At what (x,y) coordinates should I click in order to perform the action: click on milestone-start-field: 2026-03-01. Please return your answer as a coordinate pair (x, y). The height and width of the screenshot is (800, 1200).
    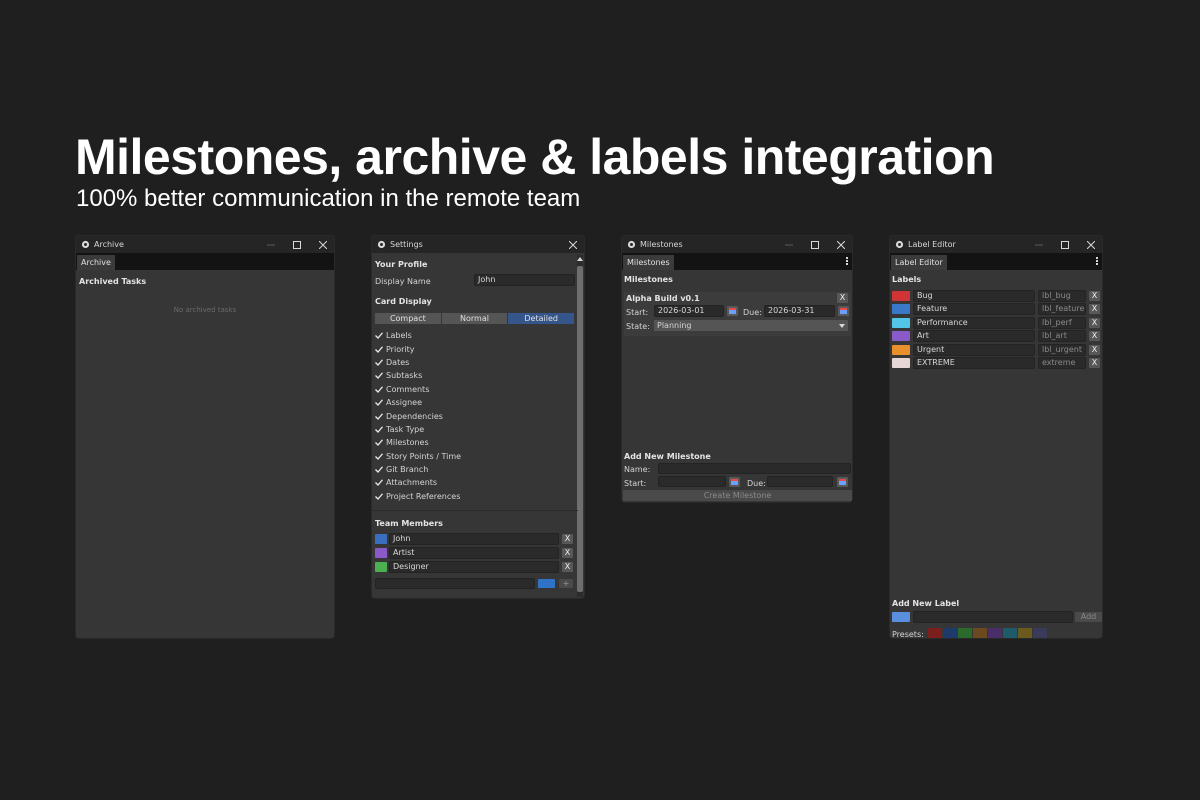
    Looking at the image, I should click on (689, 311).